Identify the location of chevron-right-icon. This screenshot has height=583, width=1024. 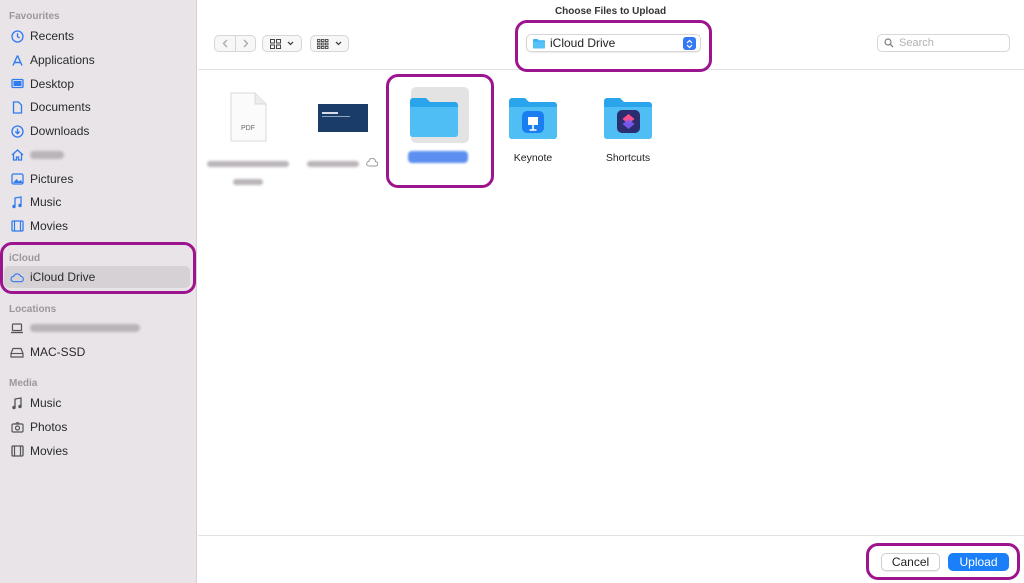
(245, 43).